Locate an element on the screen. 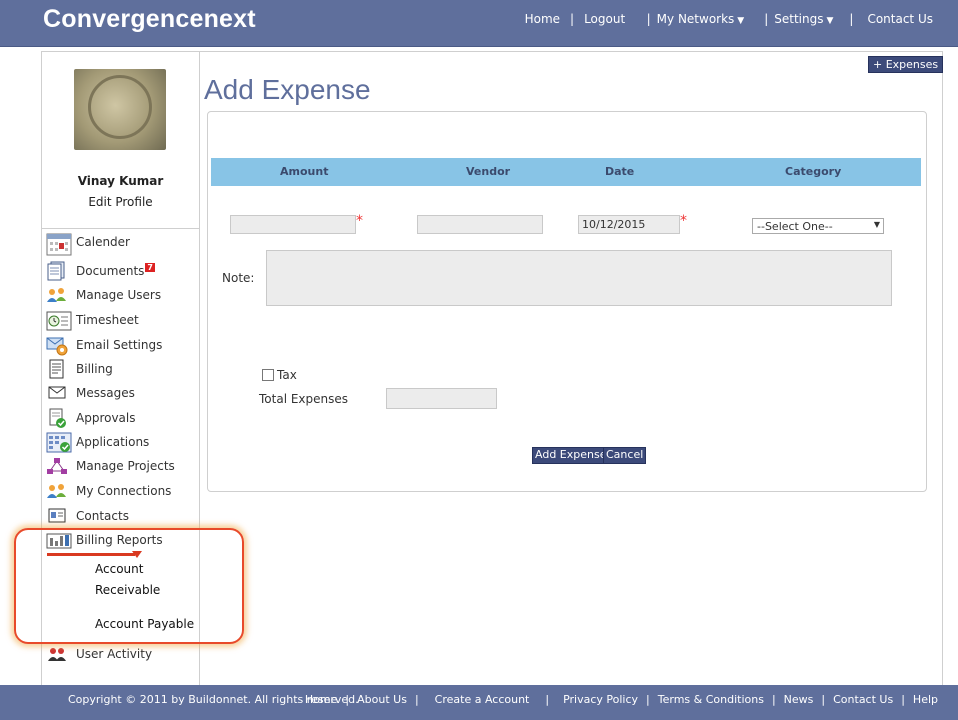  sidebar-item-documents: Documents 7 is located at coordinates (100, 271).